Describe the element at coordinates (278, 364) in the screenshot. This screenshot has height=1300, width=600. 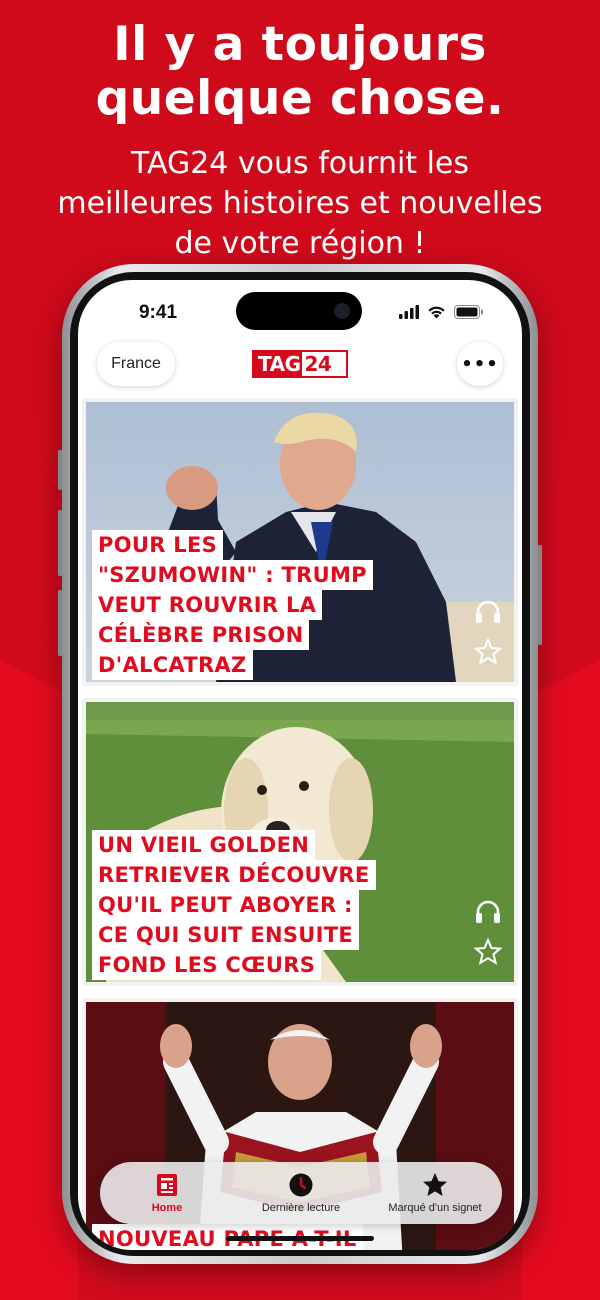
I see `logo-text-tag: TAG` at that location.